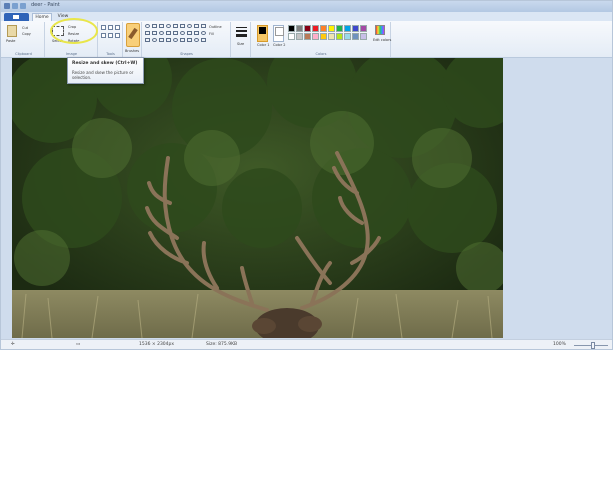 Image resolution: width=613 pixels, height=480 pixels. What do you see at coordinates (262, 33) in the screenshot?
I see `color1-swatch` at bounding box center [262, 33].